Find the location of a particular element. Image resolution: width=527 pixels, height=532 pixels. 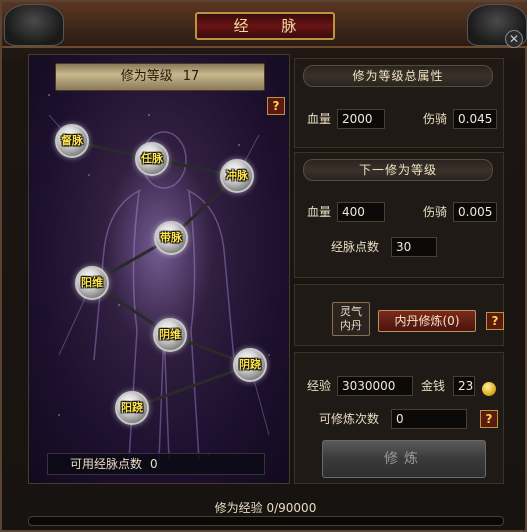

exp-field: 3030000 is located at coordinates (375, 386).